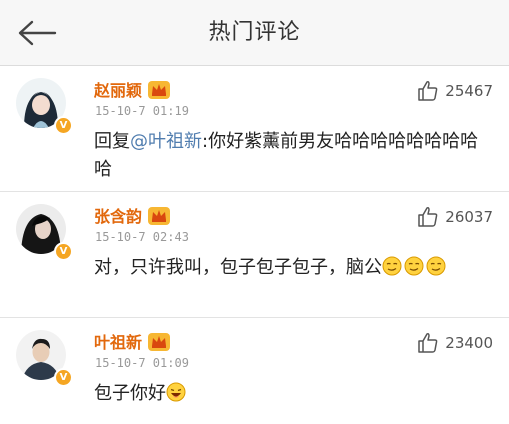  Describe the element at coordinates (469, 217) in the screenshot. I see `like-count: 26037` at that location.